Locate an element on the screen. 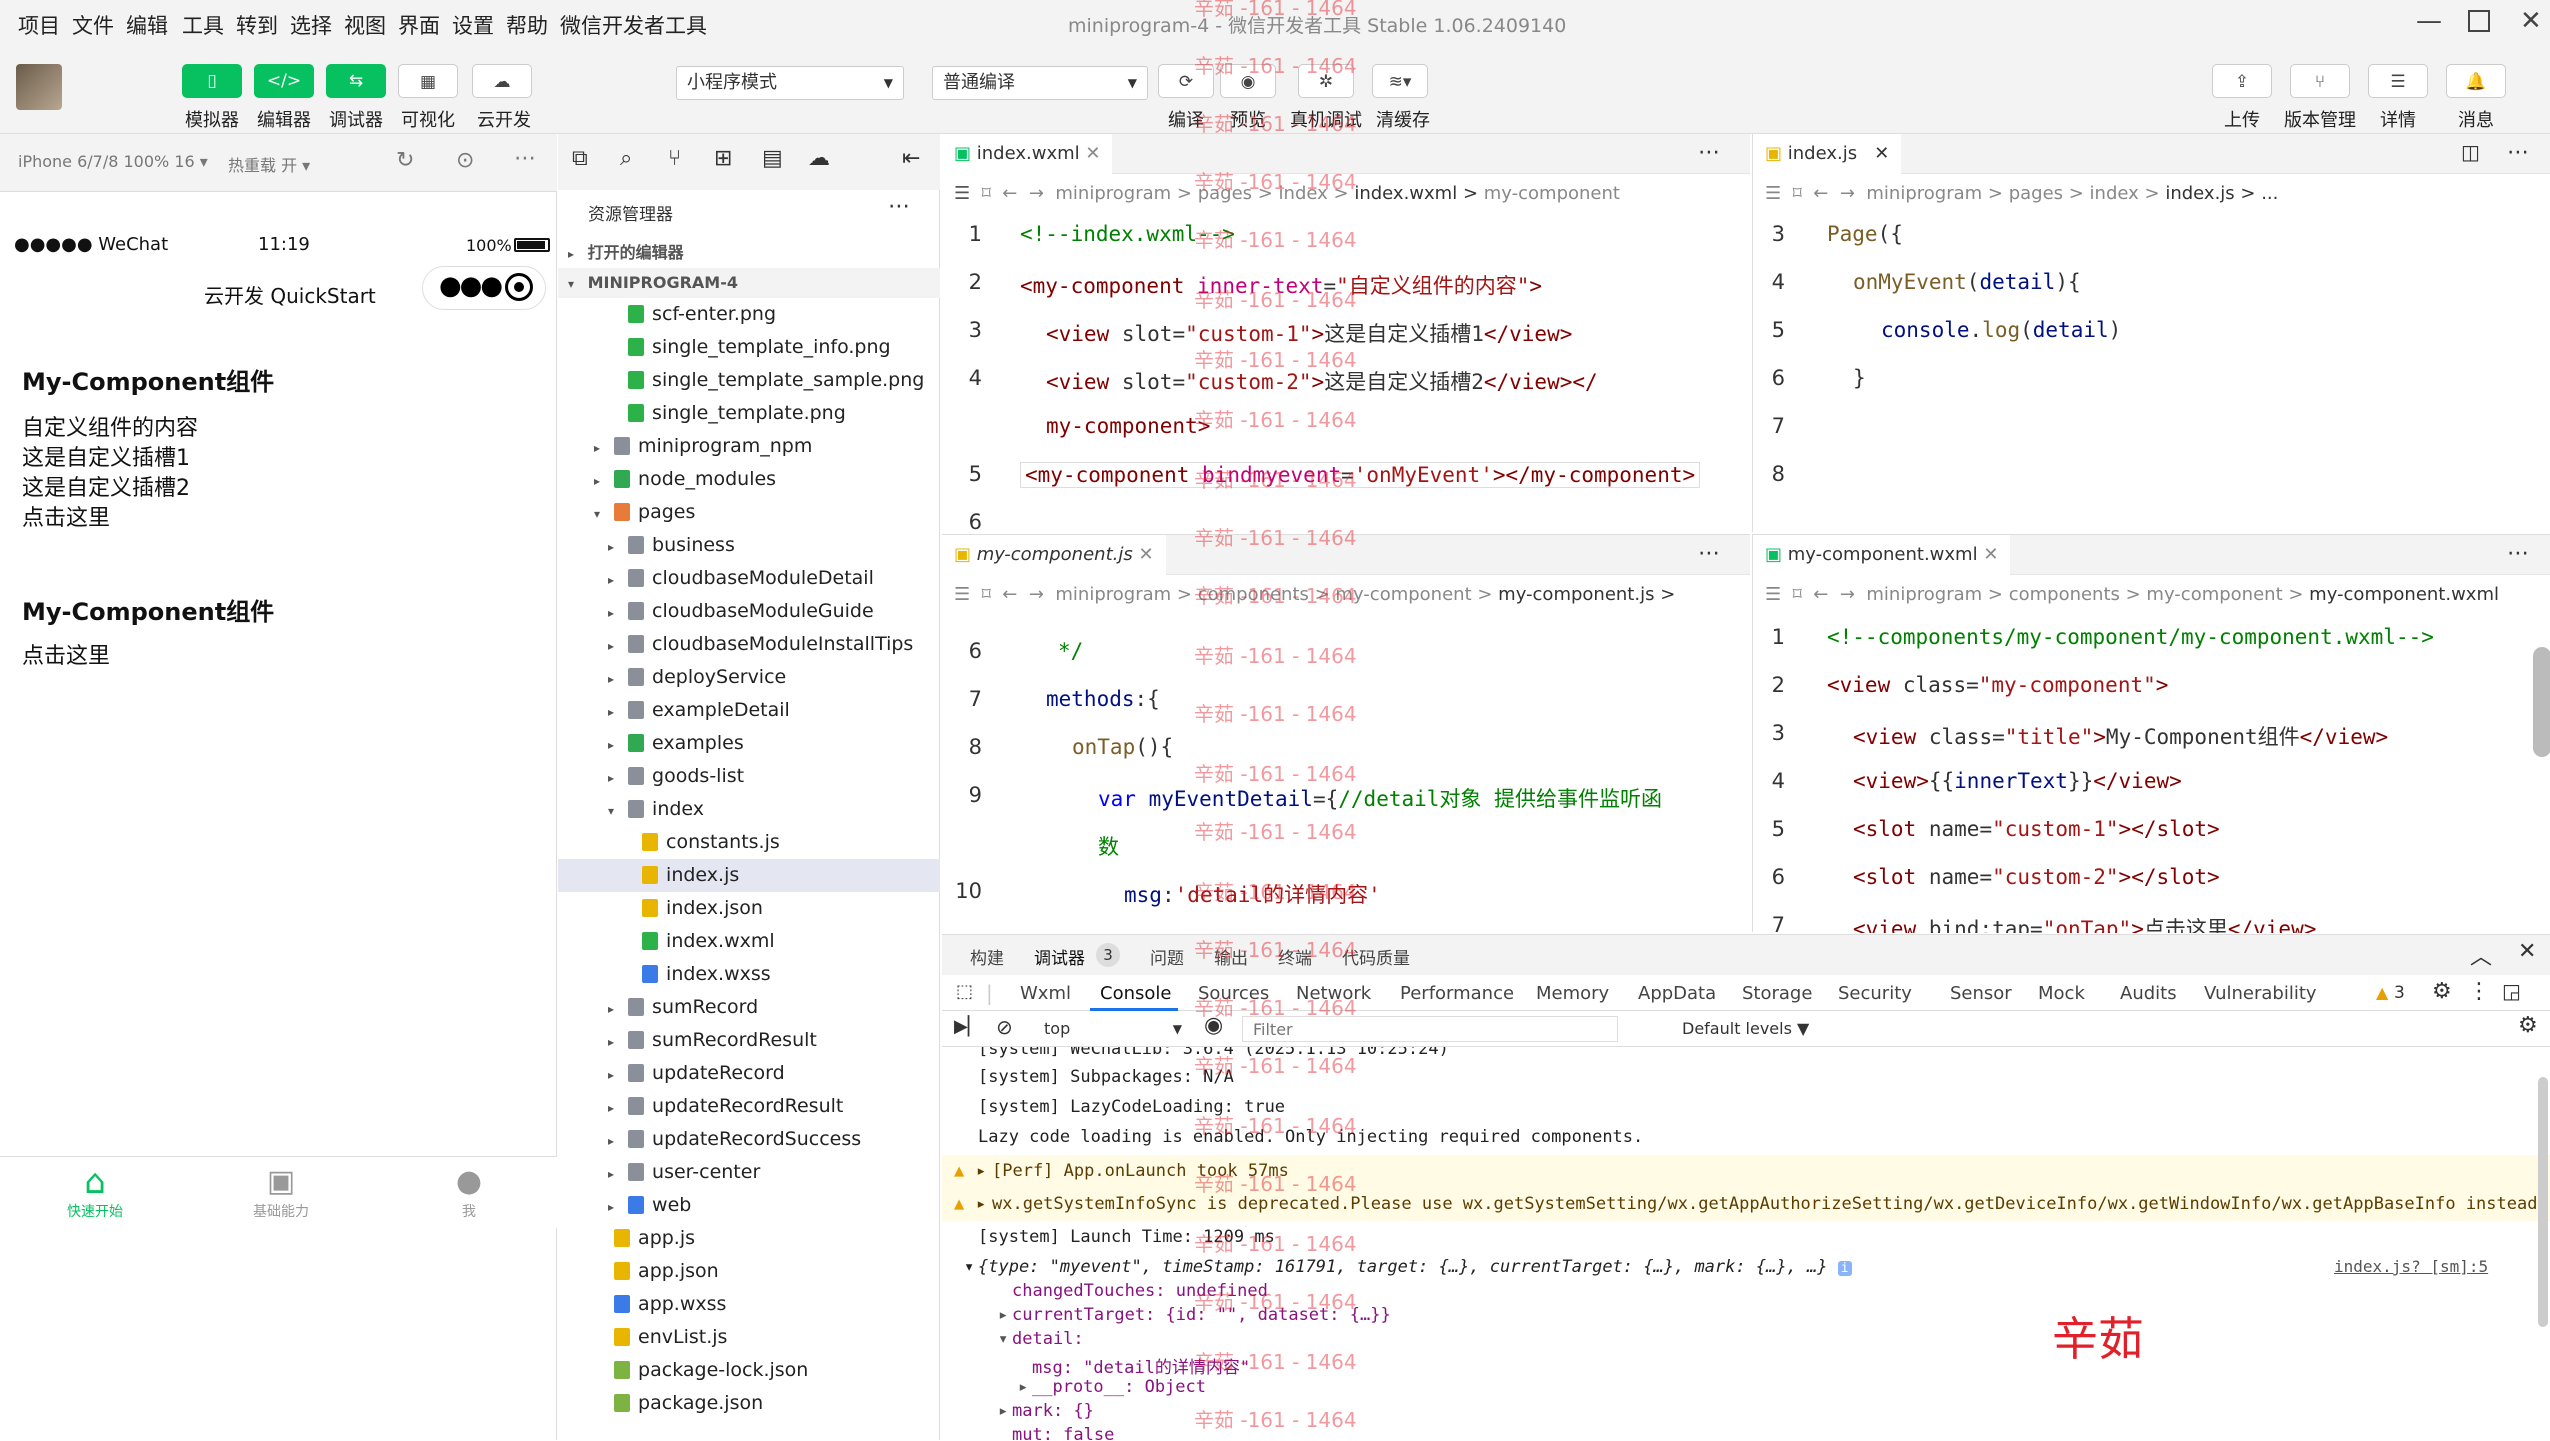 Image resolution: width=2550 pixels, height=1441 pixels. tree-item: ▸ deployService is located at coordinates (749, 677).